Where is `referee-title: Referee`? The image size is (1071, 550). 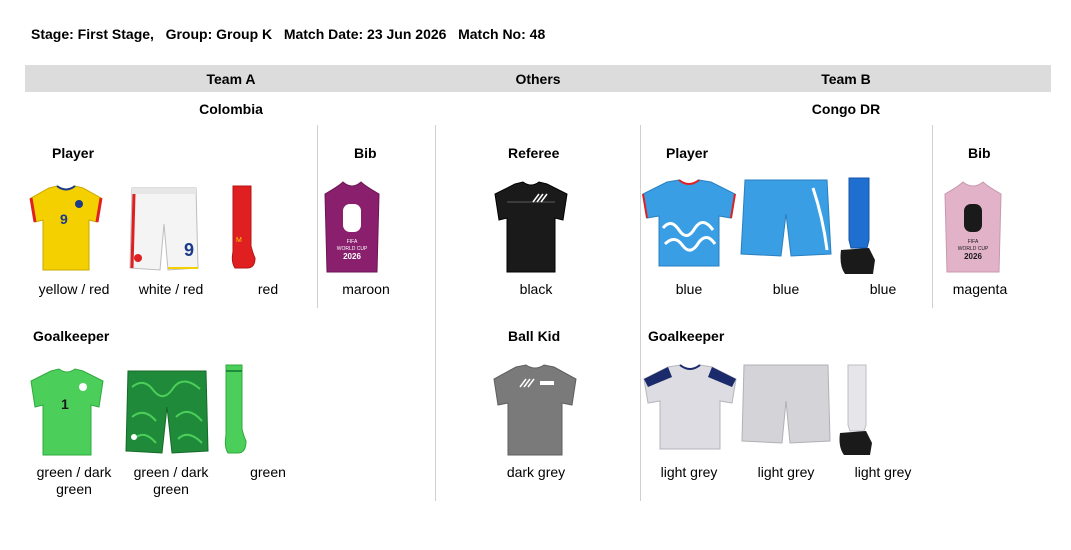
referee-title: Referee is located at coordinates (534, 153).